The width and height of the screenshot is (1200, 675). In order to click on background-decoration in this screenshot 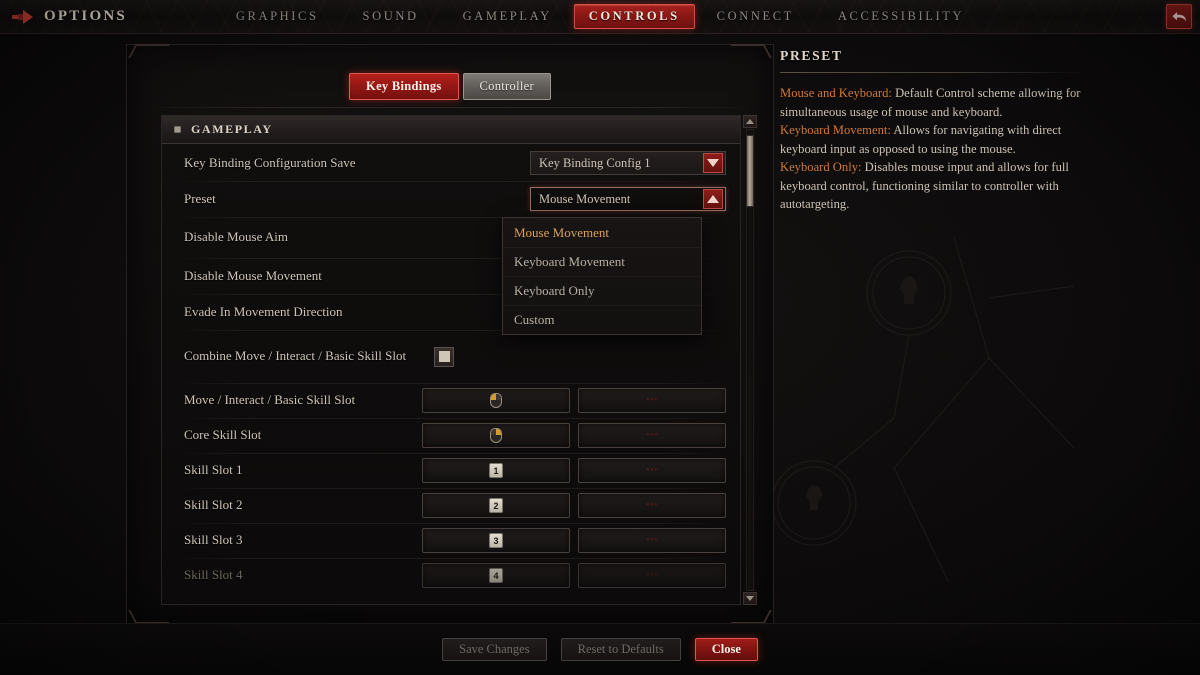, I will do `click(924, 411)`.